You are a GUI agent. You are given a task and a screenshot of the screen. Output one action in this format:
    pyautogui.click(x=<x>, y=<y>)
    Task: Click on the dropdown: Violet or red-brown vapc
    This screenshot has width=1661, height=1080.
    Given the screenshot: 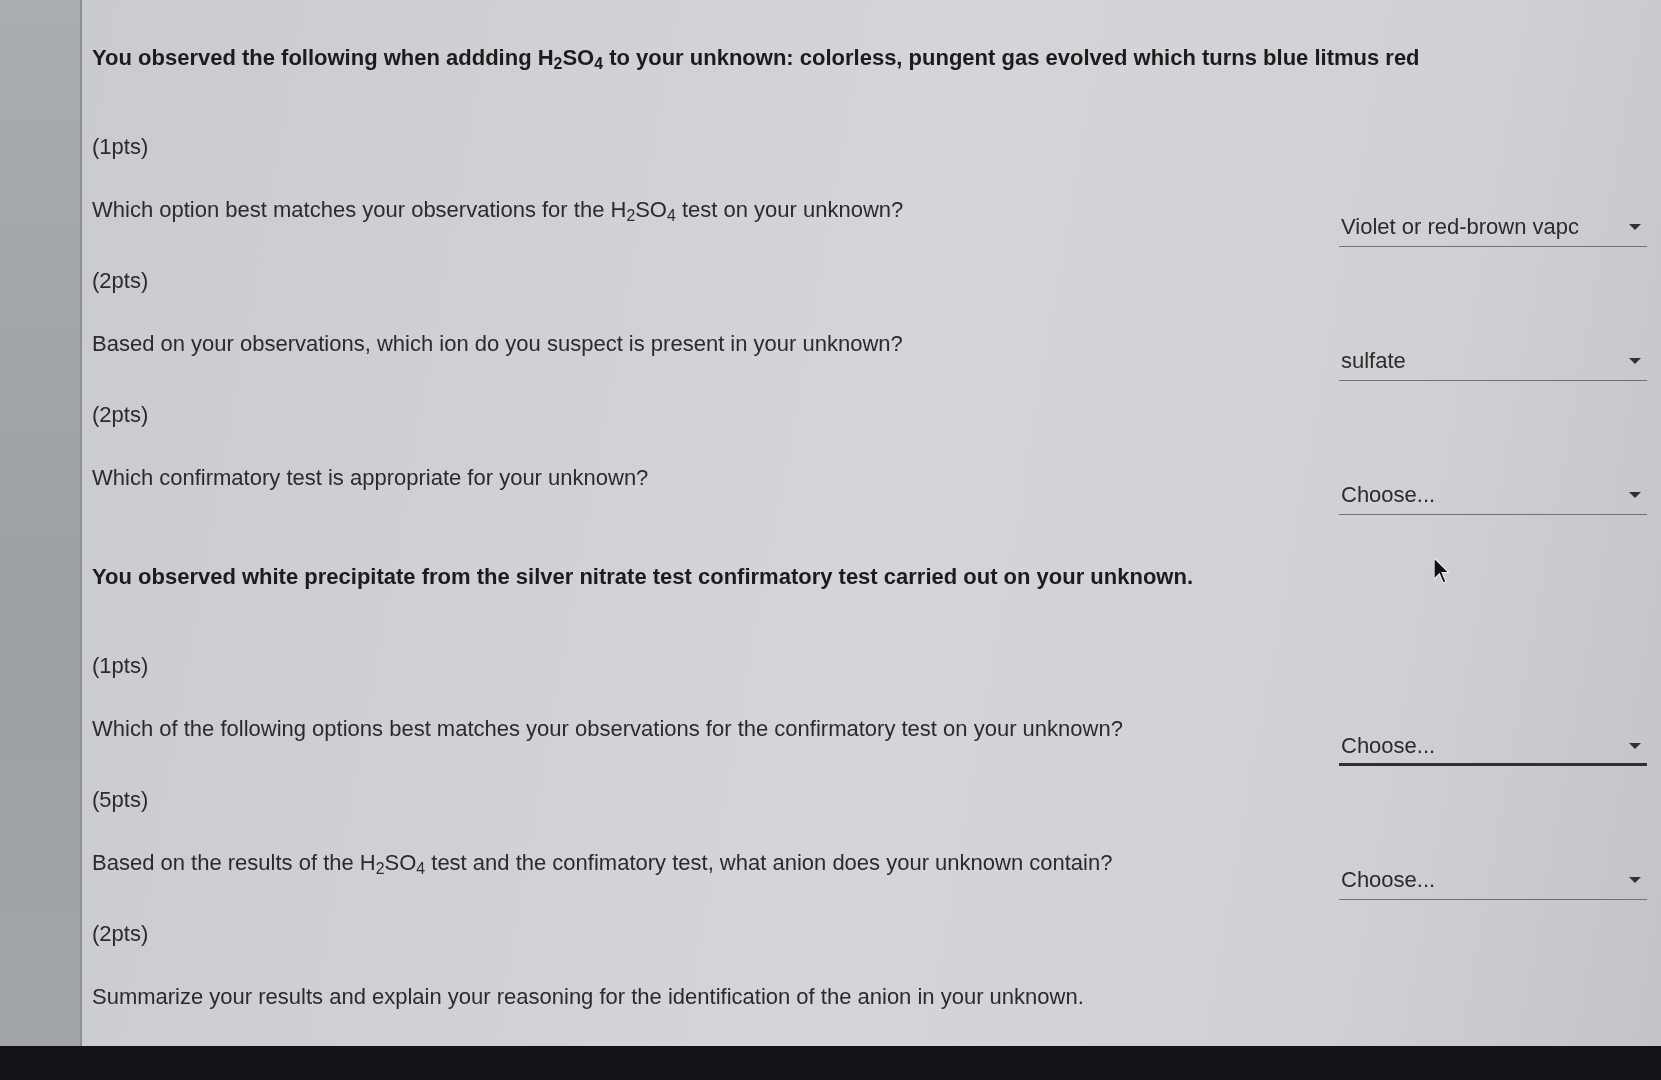 What is the action you would take?
    pyautogui.click(x=1493, y=229)
    